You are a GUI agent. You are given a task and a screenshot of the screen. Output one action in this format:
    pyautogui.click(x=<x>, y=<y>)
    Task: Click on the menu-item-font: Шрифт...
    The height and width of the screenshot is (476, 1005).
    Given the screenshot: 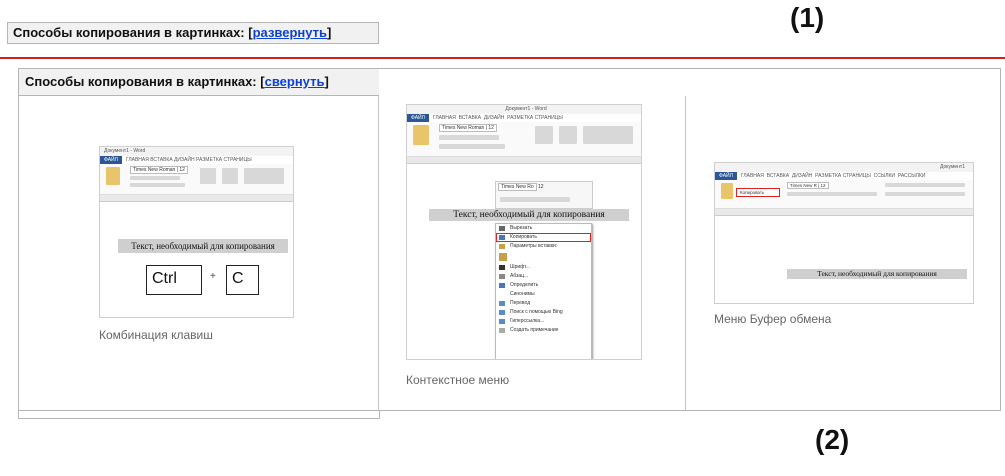 What is the action you would take?
    pyautogui.click(x=543, y=267)
    